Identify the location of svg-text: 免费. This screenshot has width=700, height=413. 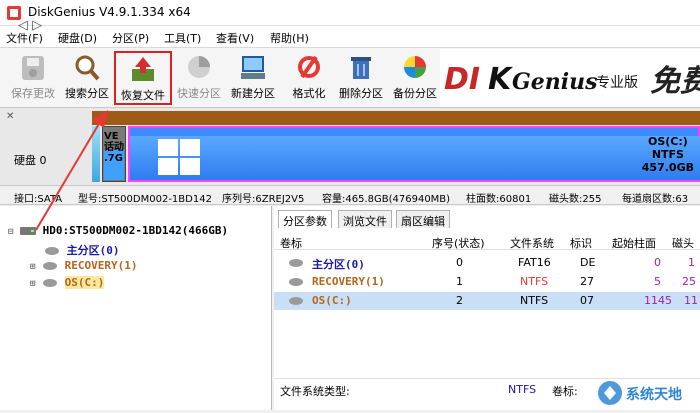
(675, 81).